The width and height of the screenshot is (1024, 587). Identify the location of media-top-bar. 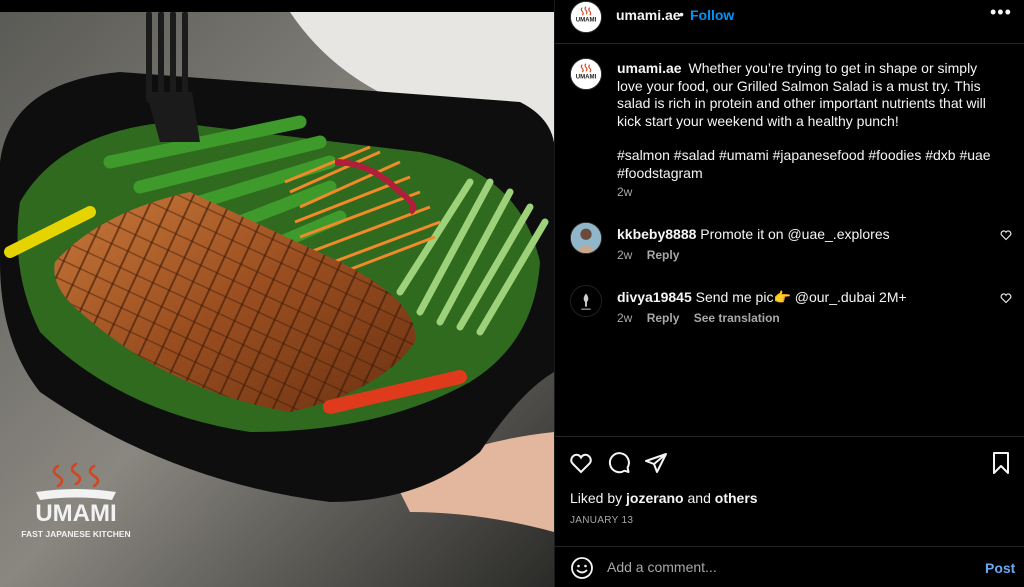
(277, 6).